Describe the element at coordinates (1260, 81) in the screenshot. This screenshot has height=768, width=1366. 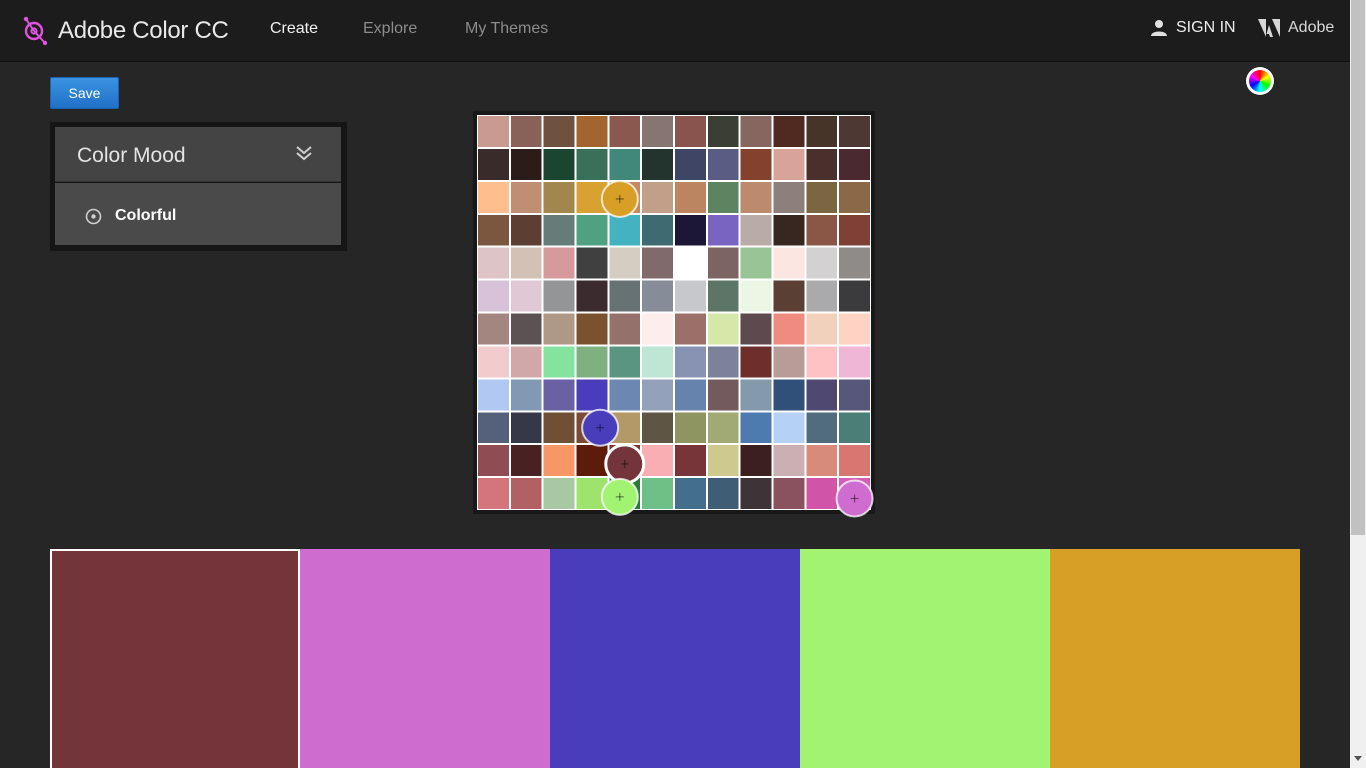
I see `color-wheel-icon` at that location.